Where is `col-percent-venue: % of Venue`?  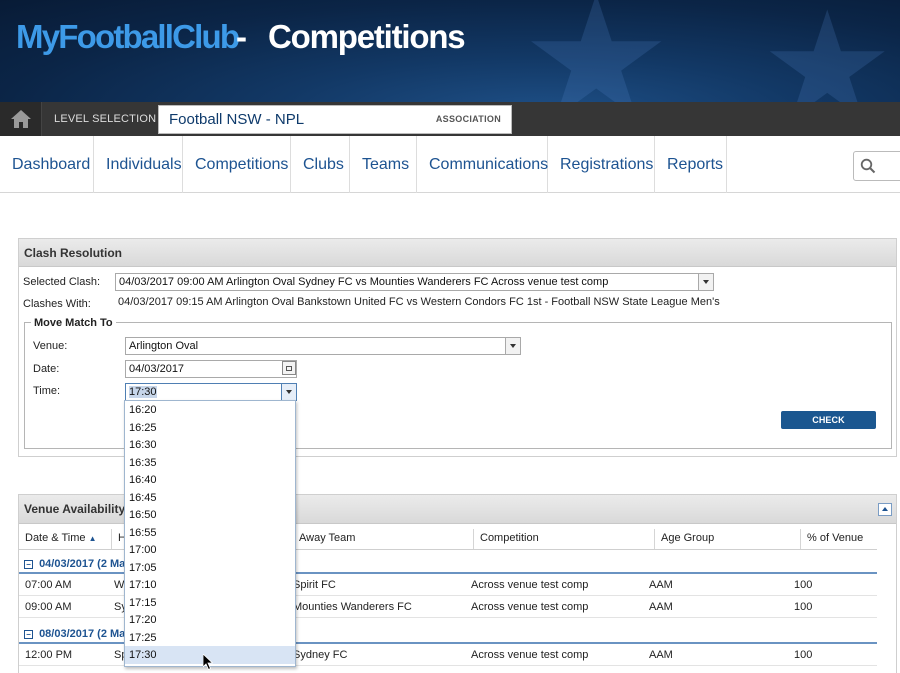
col-percent-venue: % of Venue is located at coordinates (839, 539).